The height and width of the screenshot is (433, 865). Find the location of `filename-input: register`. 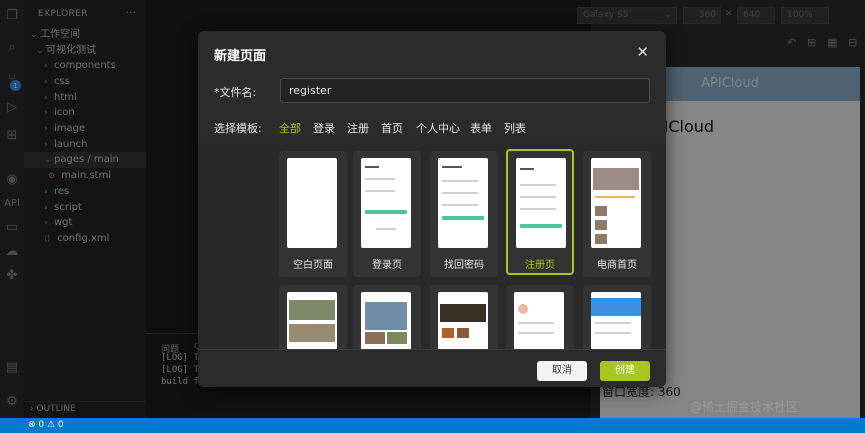

filename-input: register is located at coordinates (465, 90).